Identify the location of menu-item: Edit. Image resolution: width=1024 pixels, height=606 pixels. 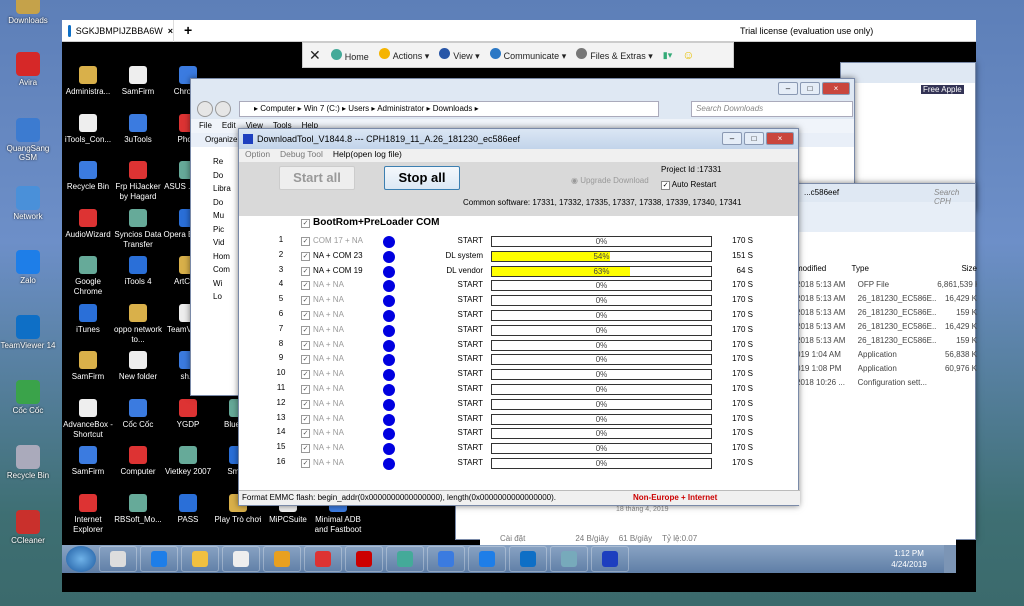
(229, 126).